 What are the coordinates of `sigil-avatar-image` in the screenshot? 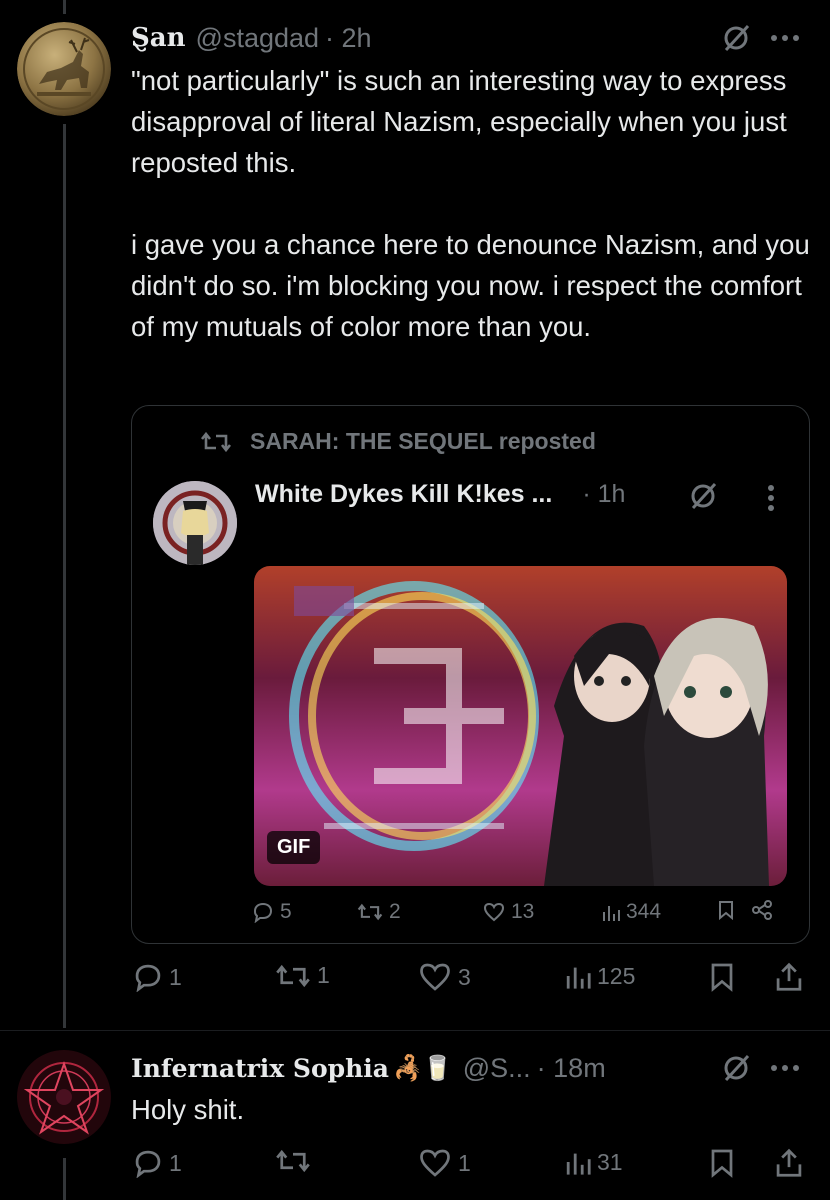 It's located at (64, 1097).